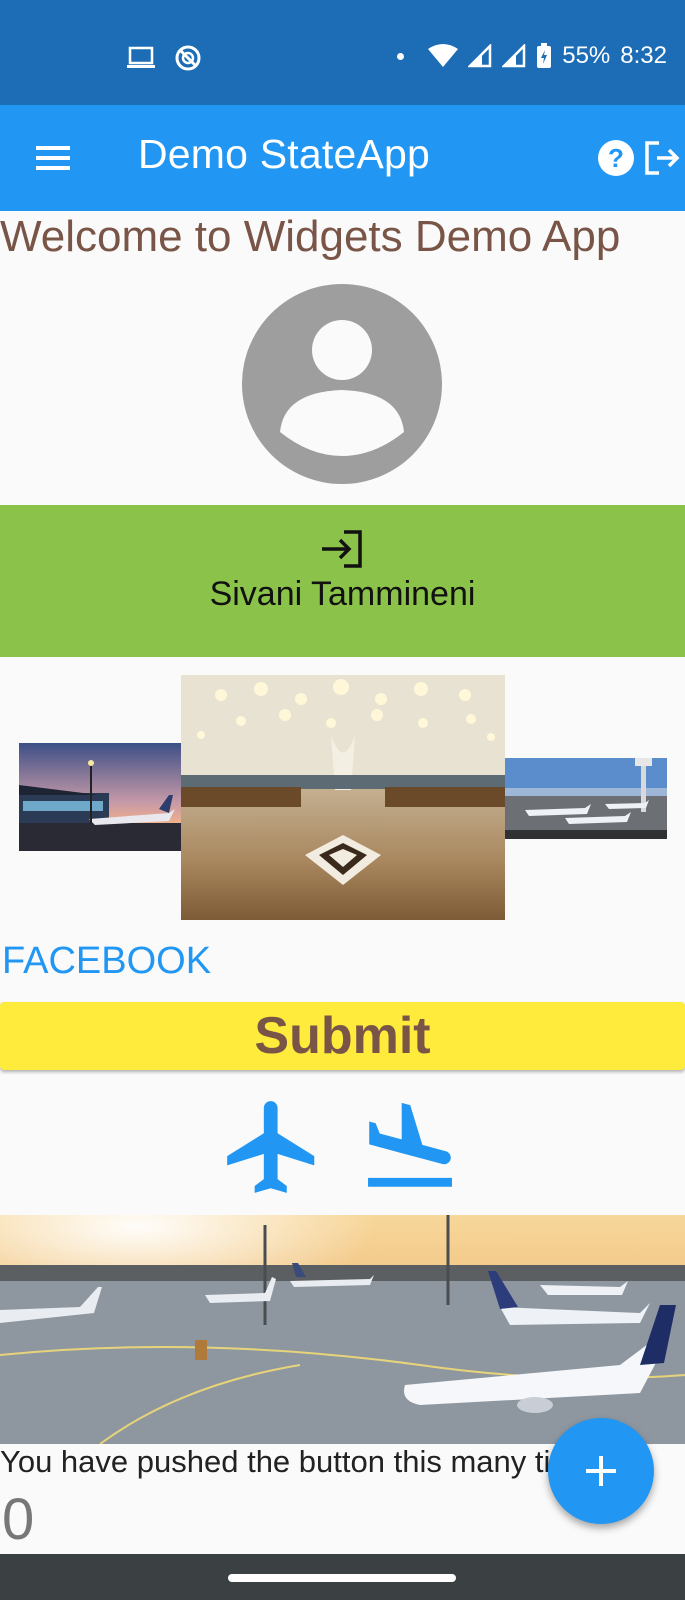 Image resolution: width=685 pixels, height=1600 pixels. I want to click on carousel-image-right, so click(586, 798).